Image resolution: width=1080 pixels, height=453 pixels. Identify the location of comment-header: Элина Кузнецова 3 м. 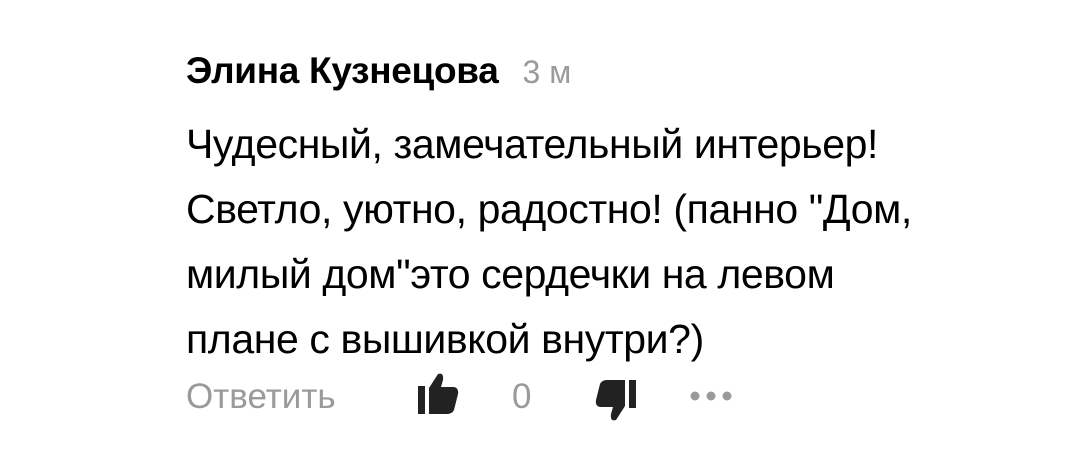
(378, 75).